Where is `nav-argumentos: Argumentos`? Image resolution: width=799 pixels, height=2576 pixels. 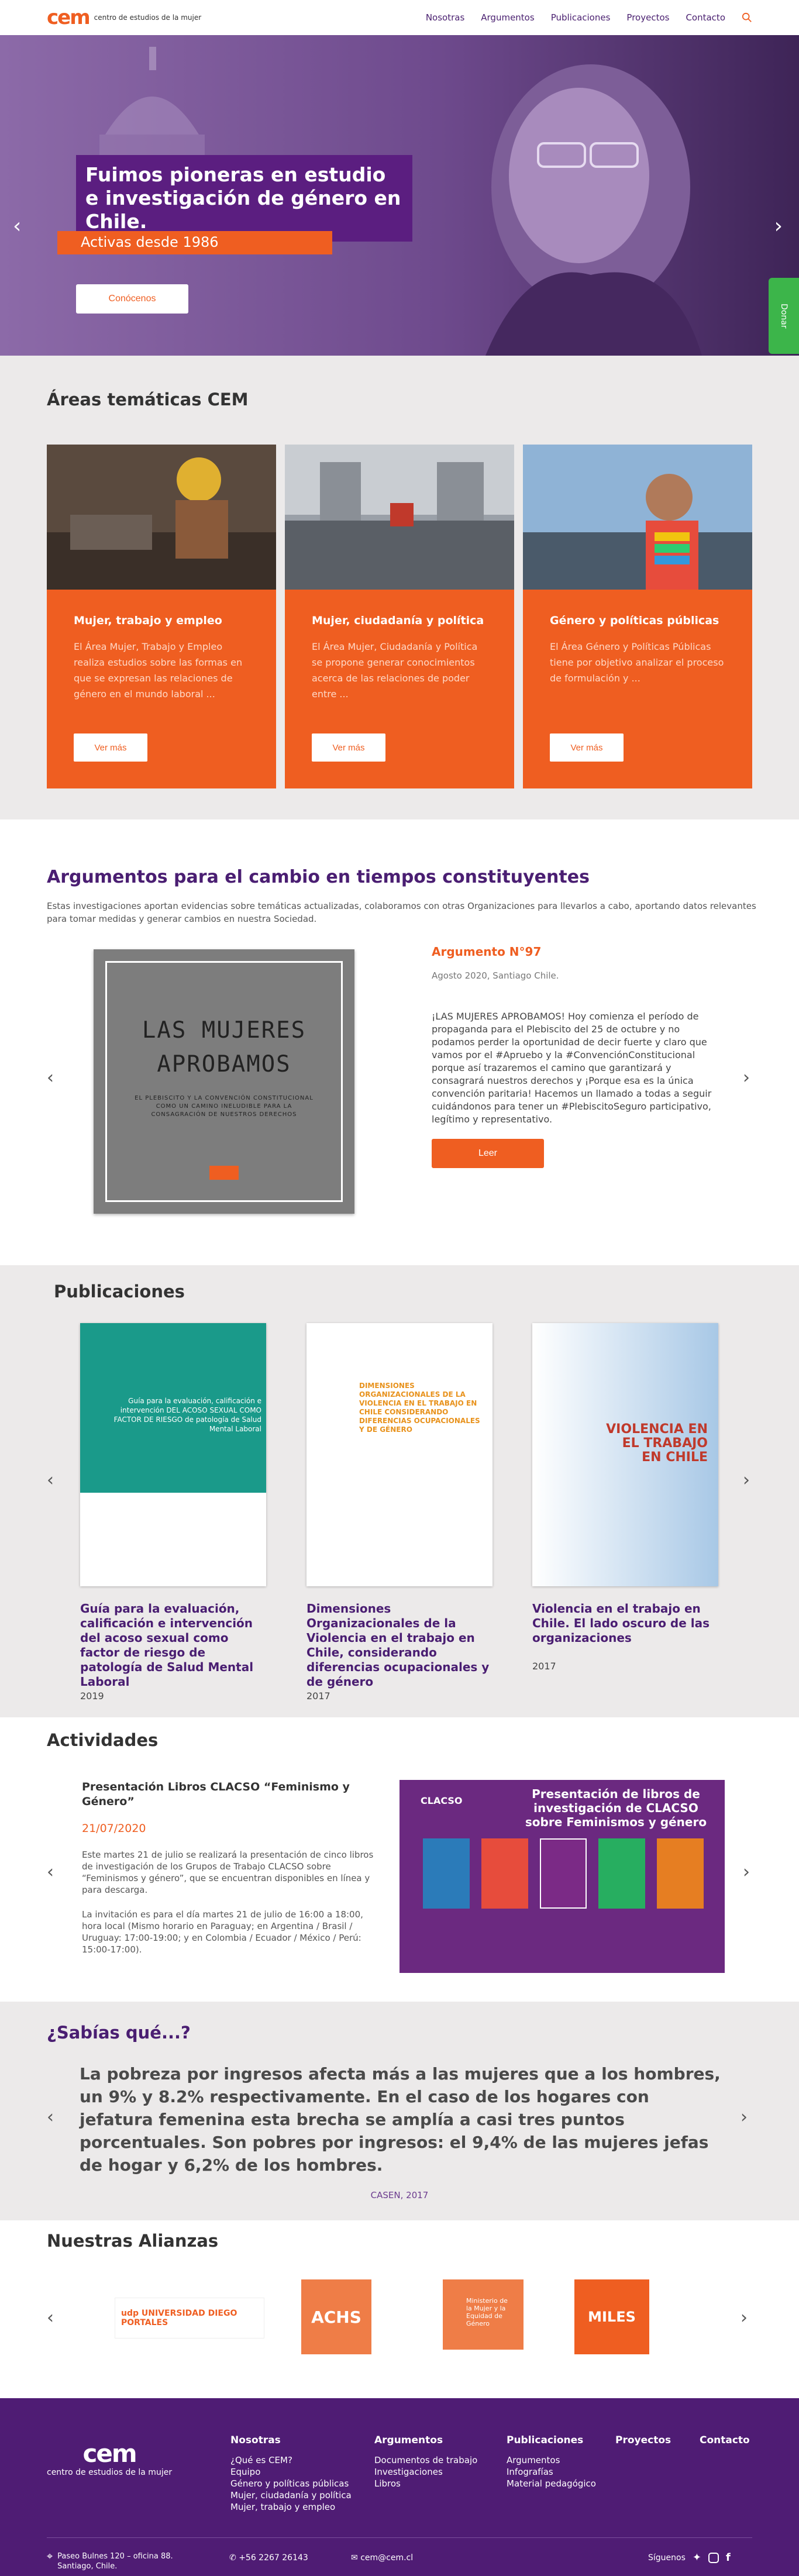
nav-argumentos: Argumentos is located at coordinates (507, 17).